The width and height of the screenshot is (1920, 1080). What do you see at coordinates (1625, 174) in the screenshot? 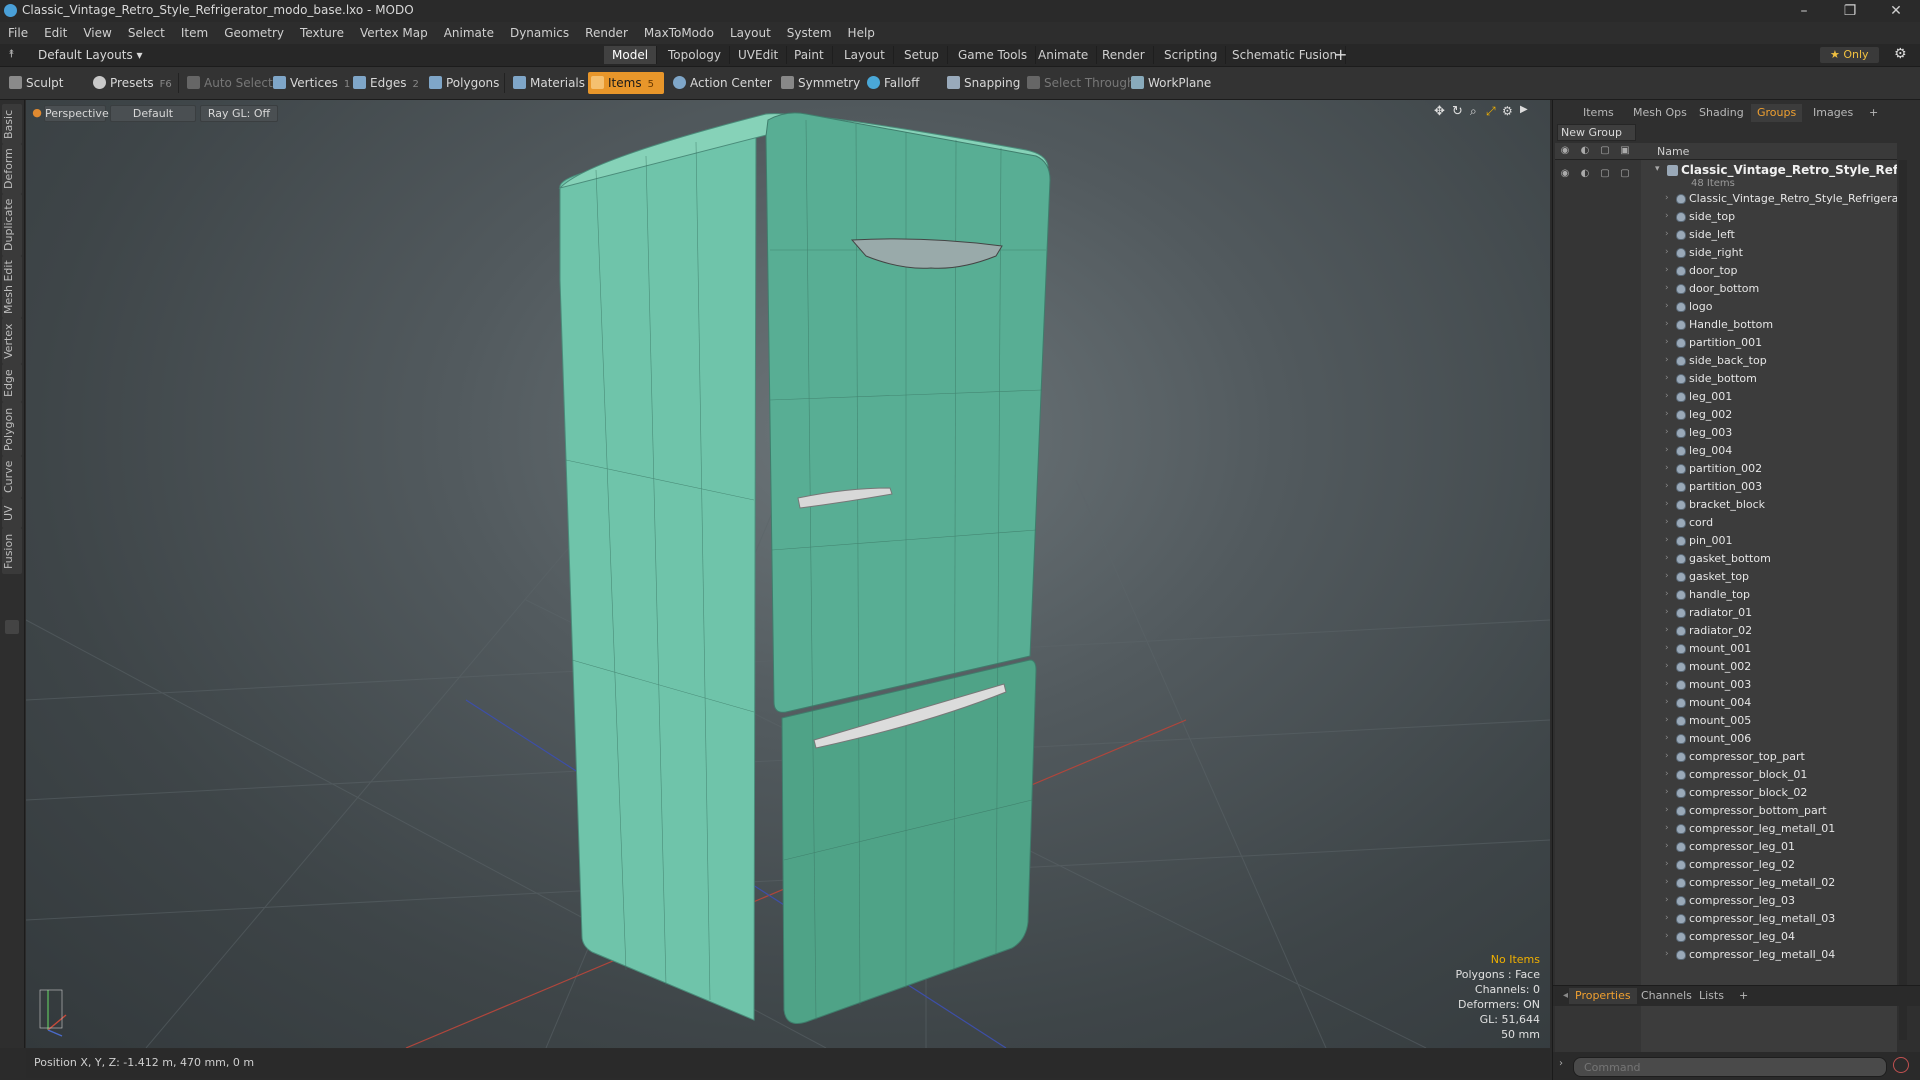
I see `select-icon: ▢` at bounding box center [1625, 174].